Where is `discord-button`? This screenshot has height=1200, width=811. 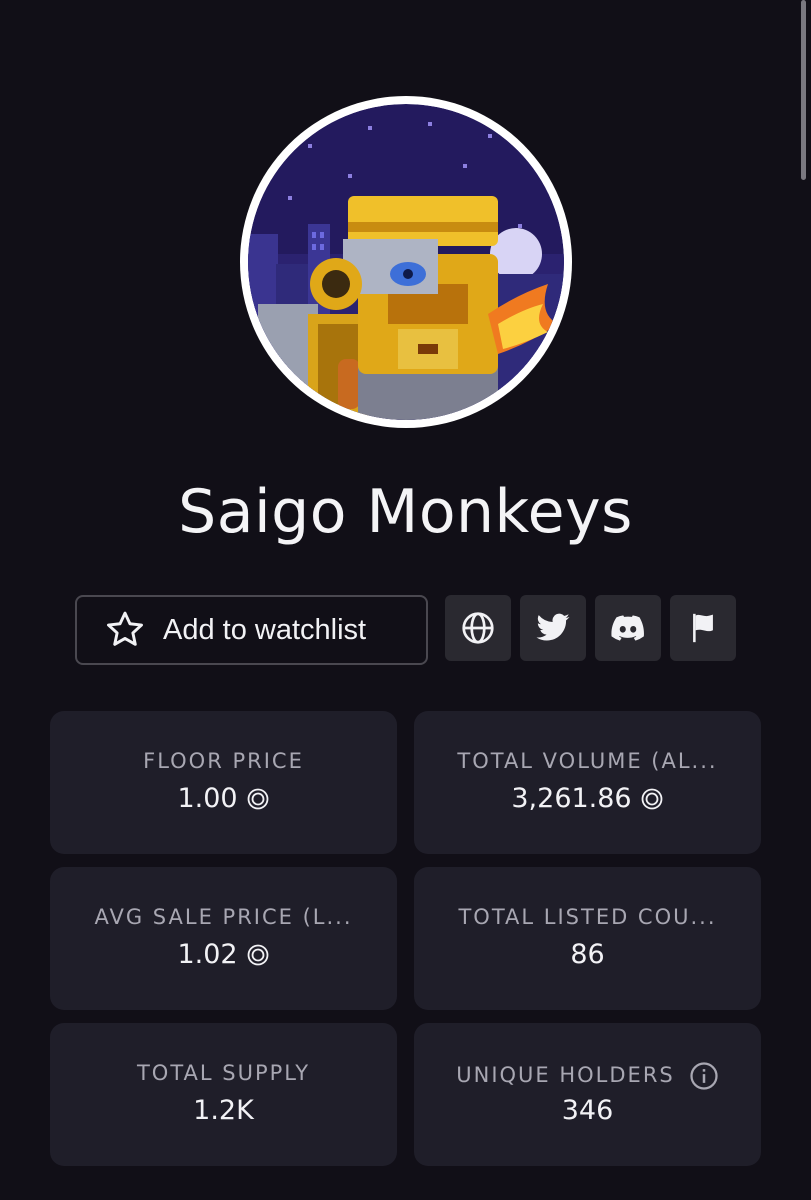 discord-button is located at coordinates (628, 628).